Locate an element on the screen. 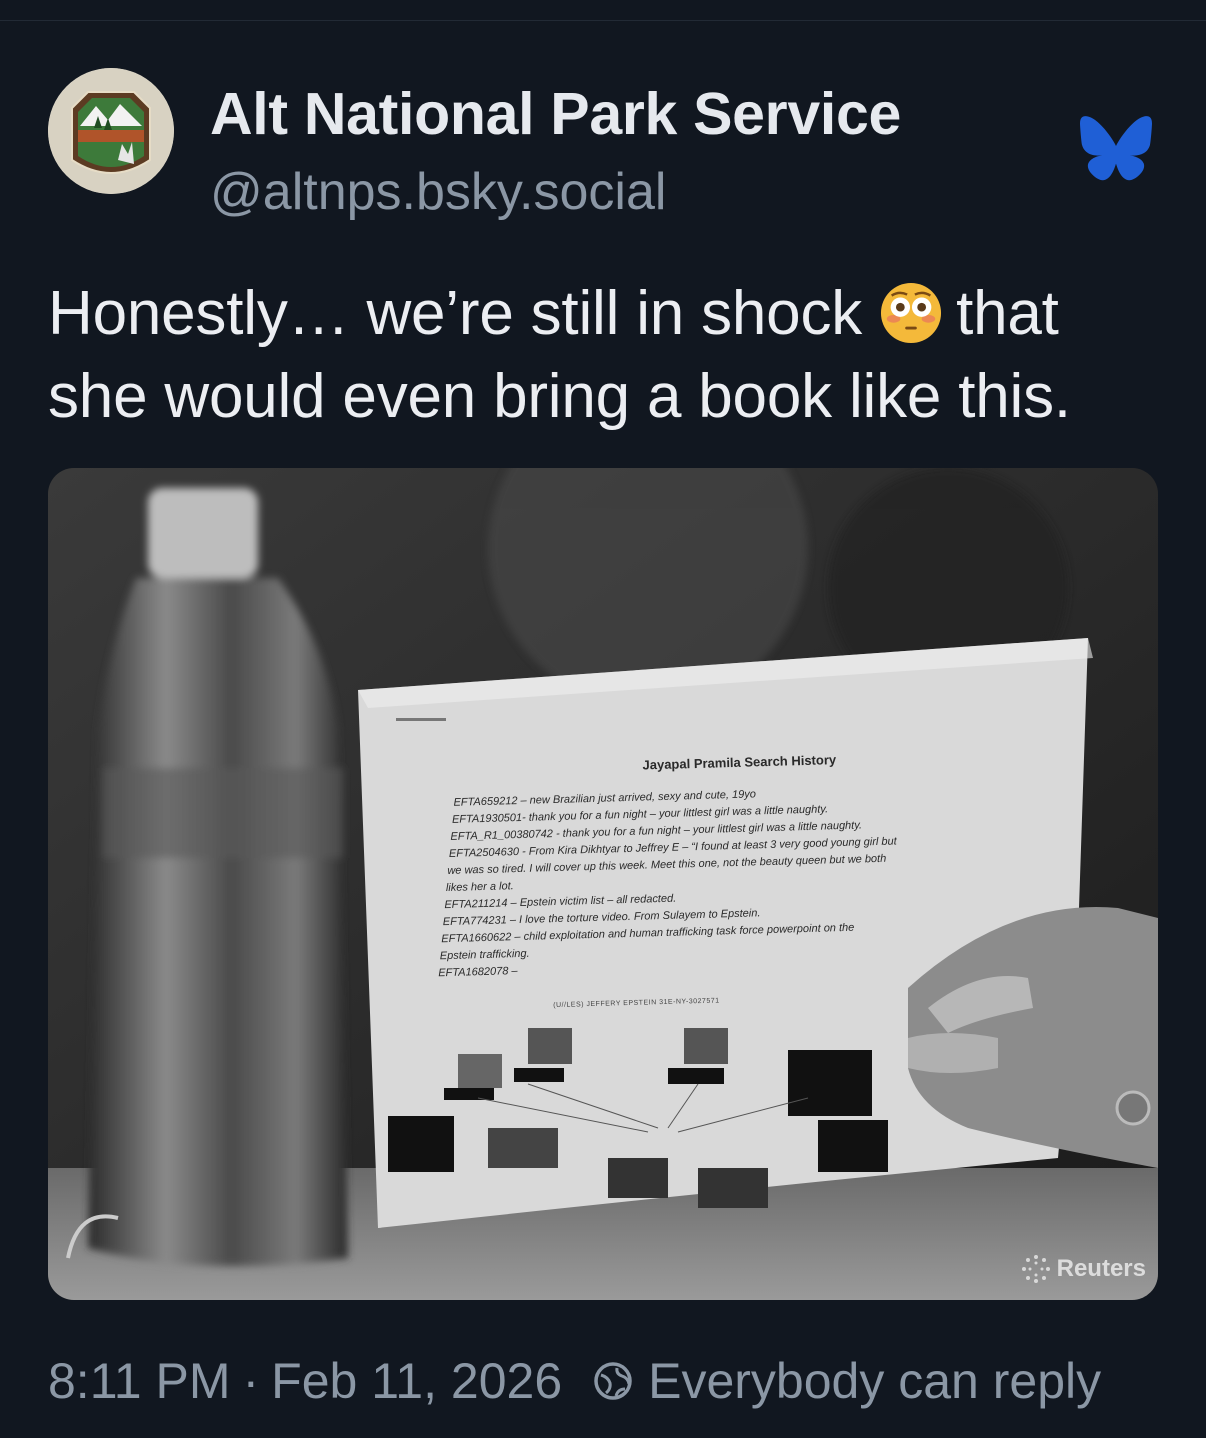  butterfly-icon is located at coordinates (1116, 148).